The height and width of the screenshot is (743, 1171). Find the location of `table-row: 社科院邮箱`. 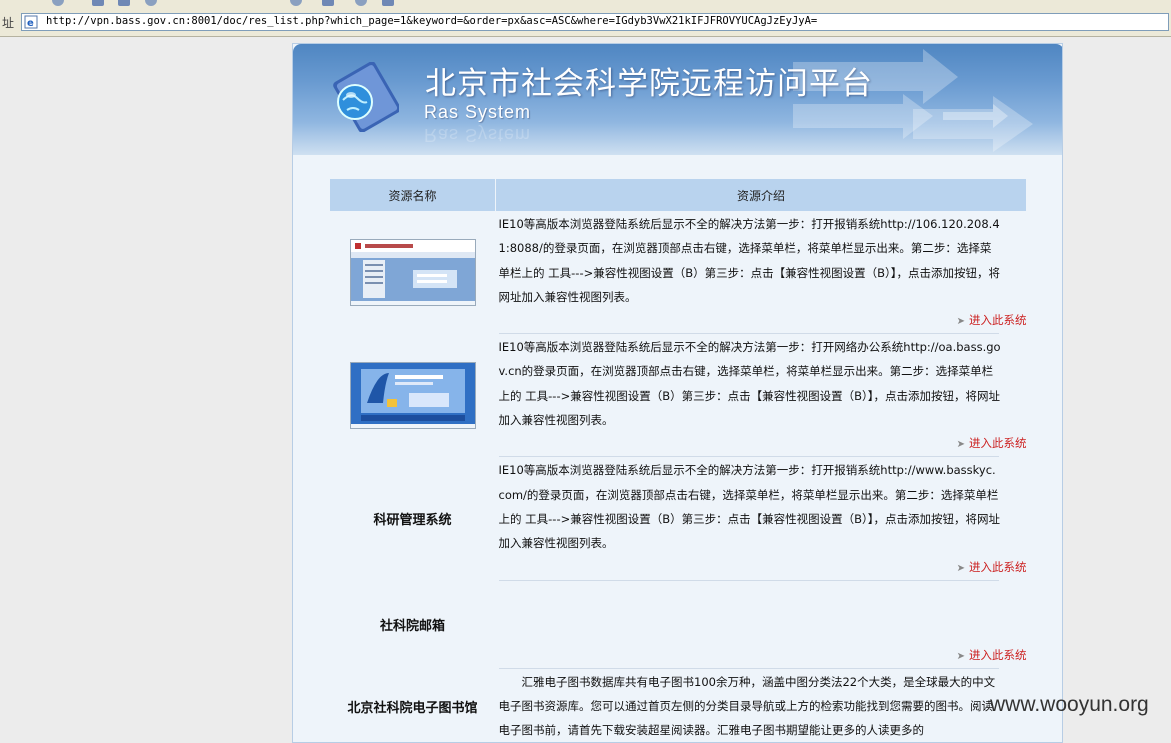

table-row: 社科院邮箱 is located at coordinates (678, 613).